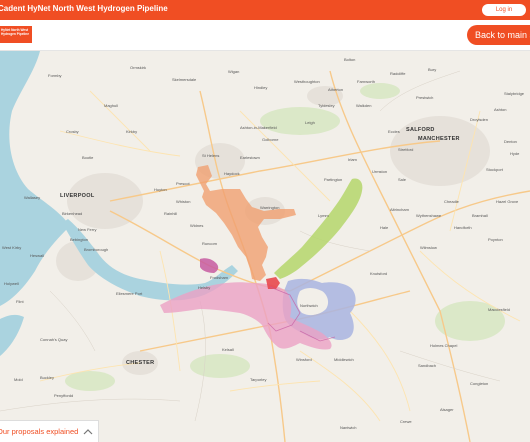 The width and height of the screenshot is (530, 442). What do you see at coordinates (63, 395) in the screenshot?
I see `town-label: Penyffordd` at bounding box center [63, 395].